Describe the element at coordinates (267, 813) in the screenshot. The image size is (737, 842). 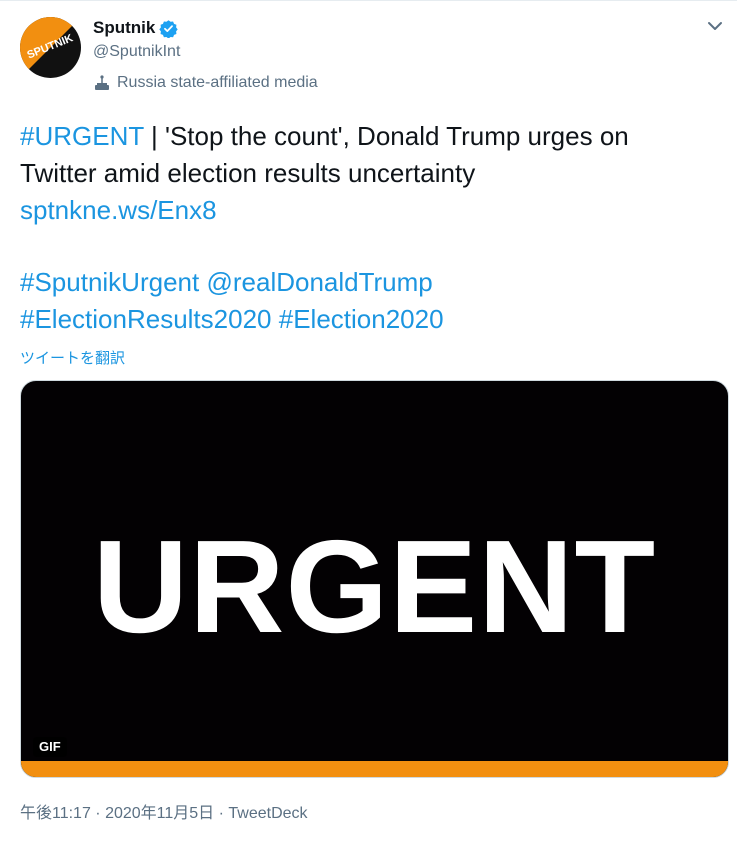
I see `tweet-source: TweetDeck` at that location.